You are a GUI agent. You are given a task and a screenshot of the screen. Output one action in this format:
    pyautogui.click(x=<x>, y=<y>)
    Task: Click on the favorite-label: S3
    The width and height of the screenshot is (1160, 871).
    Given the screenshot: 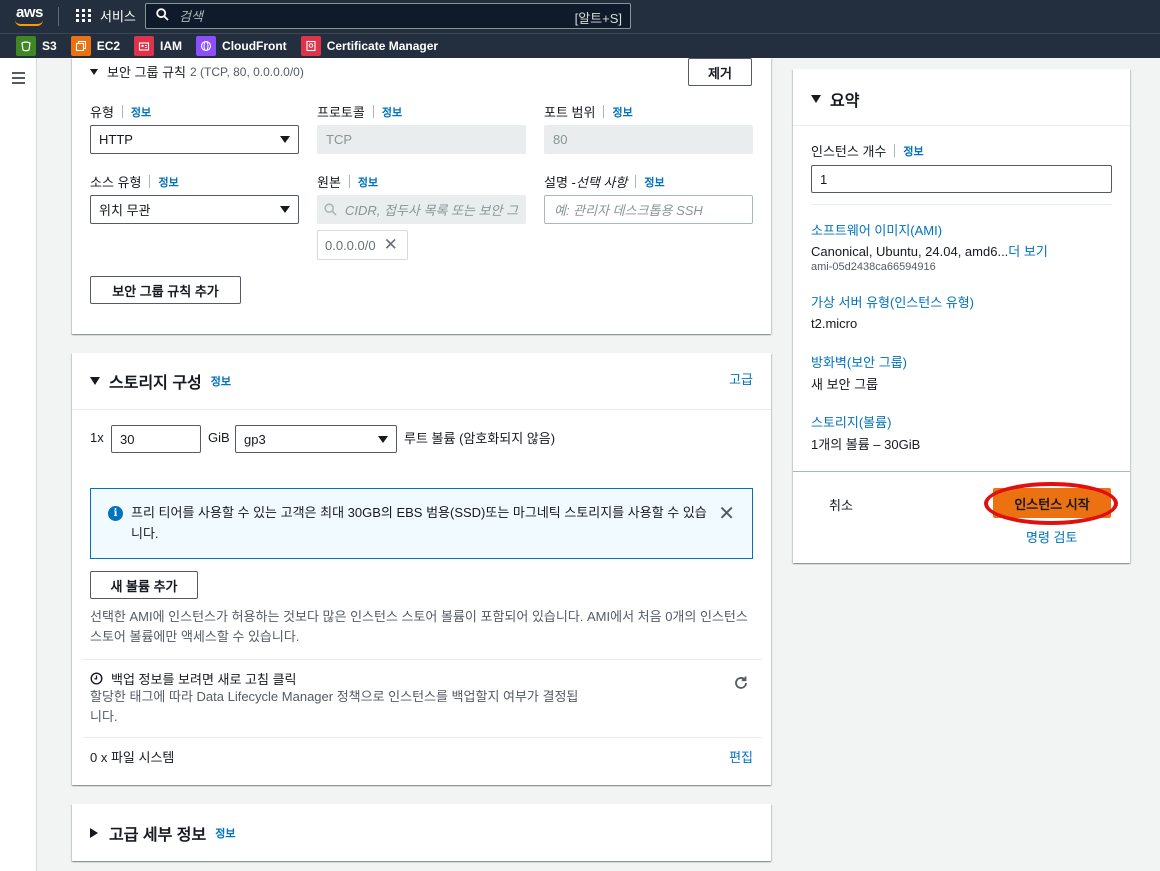 What is the action you would take?
    pyautogui.click(x=49, y=46)
    